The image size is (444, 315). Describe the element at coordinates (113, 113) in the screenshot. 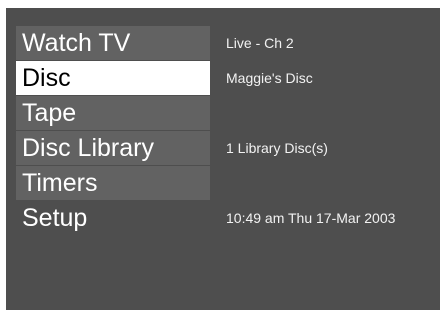

I see `menu-item-tape: Tape` at that location.